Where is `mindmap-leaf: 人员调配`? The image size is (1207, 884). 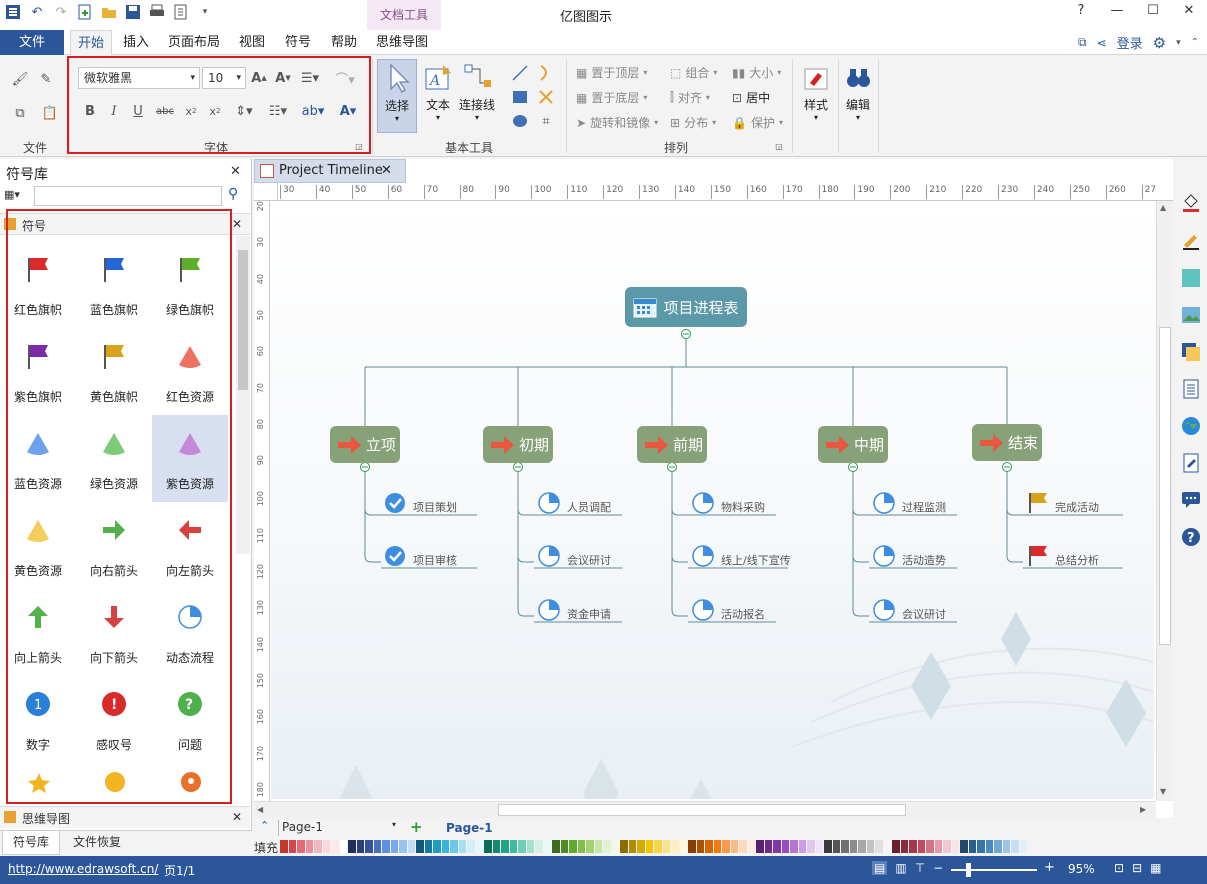 mindmap-leaf: 人员调配 is located at coordinates (589, 507).